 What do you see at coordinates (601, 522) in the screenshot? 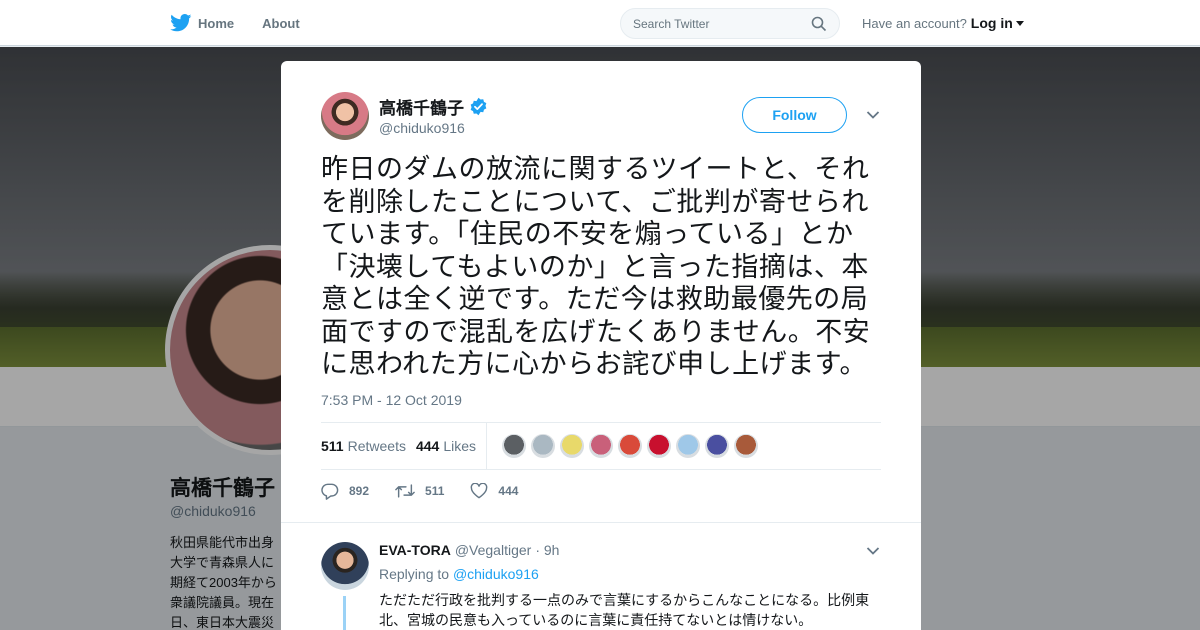
I see `reply-separator` at bounding box center [601, 522].